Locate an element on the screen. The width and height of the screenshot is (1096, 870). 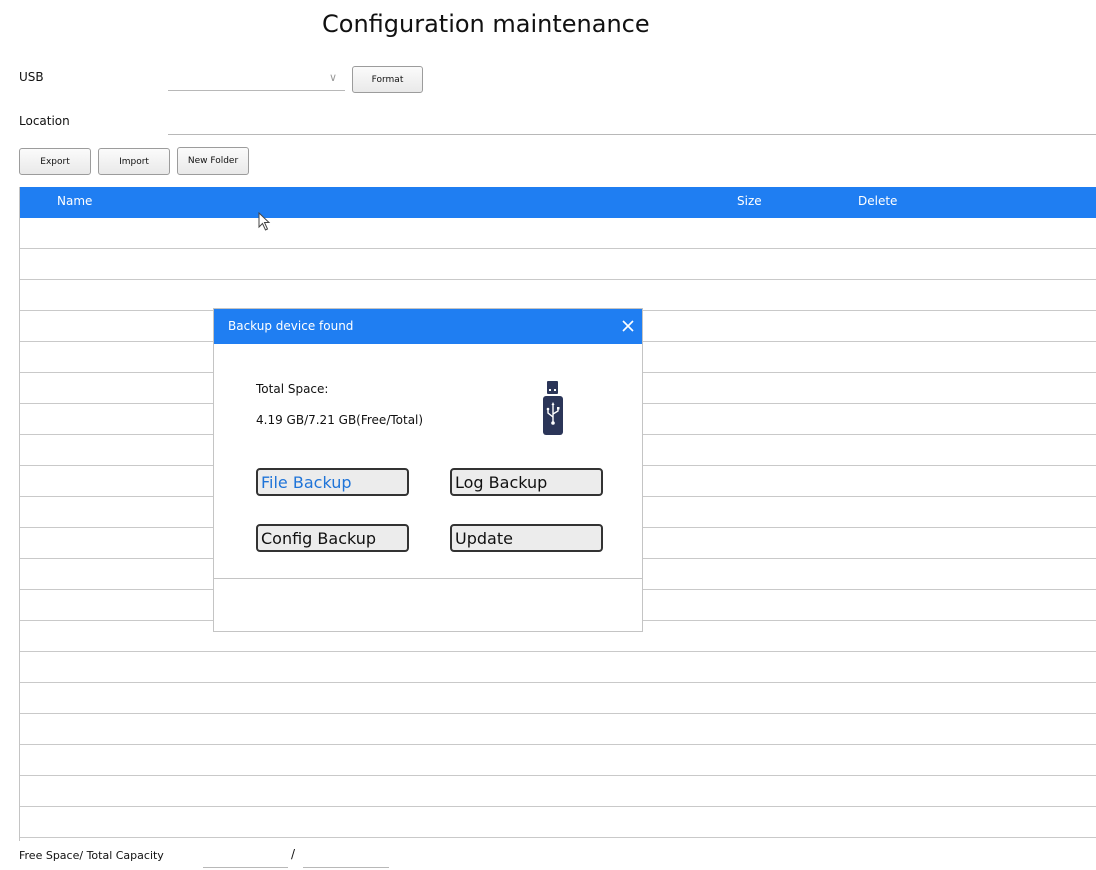
usb-drive-icon is located at coordinates (553, 410).